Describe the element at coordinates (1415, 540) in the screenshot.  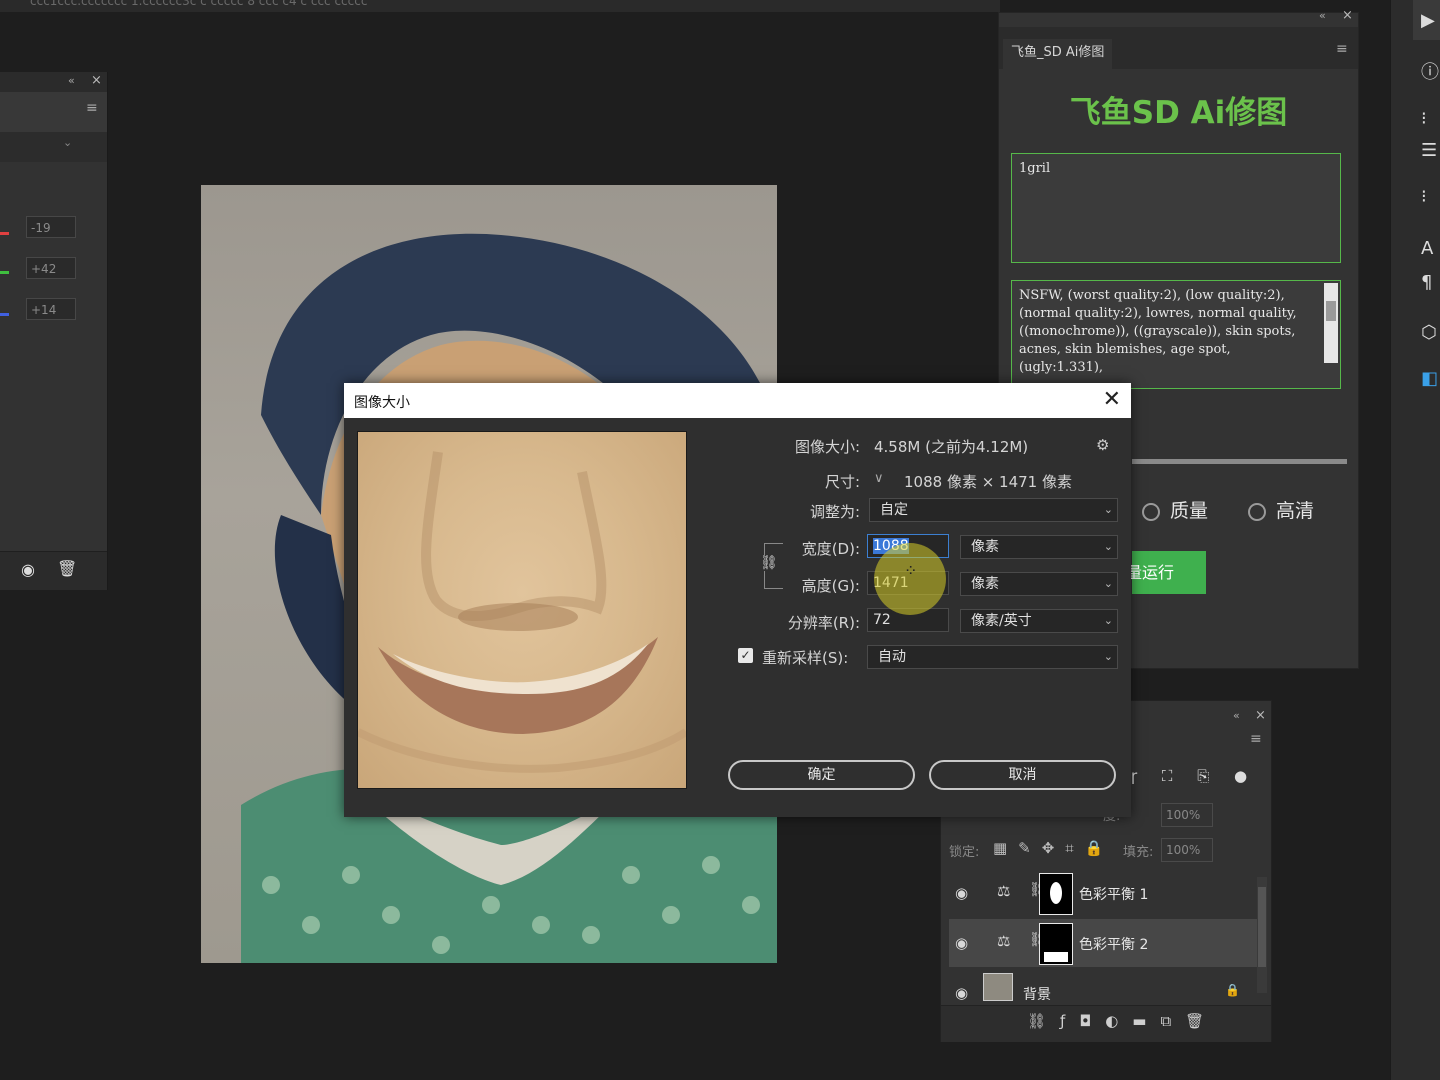
I see `right-toolbar: ▶ ⓘ ⁝ ☰ ⁝ A ¶ ⬡ ◧` at that location.